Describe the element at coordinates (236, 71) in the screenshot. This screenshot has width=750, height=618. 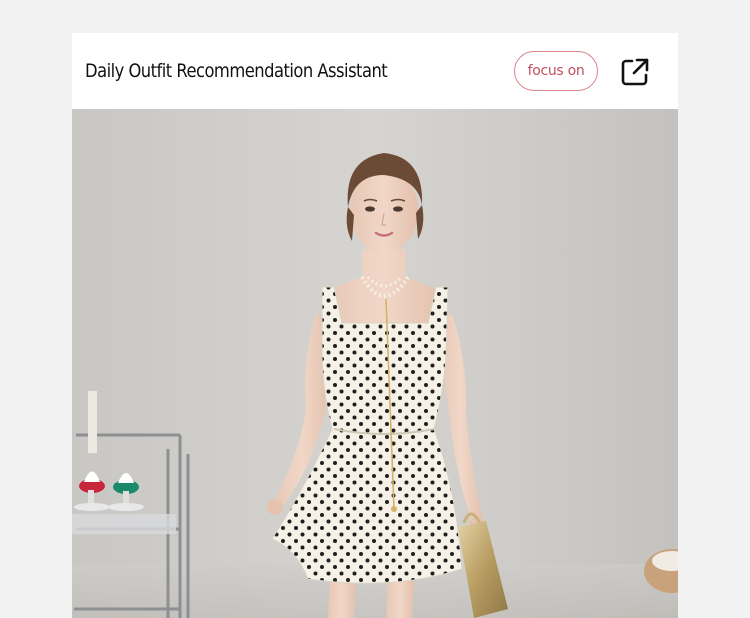
I see `page-title: Daily Outfit Recommendation Assistant` at that location.